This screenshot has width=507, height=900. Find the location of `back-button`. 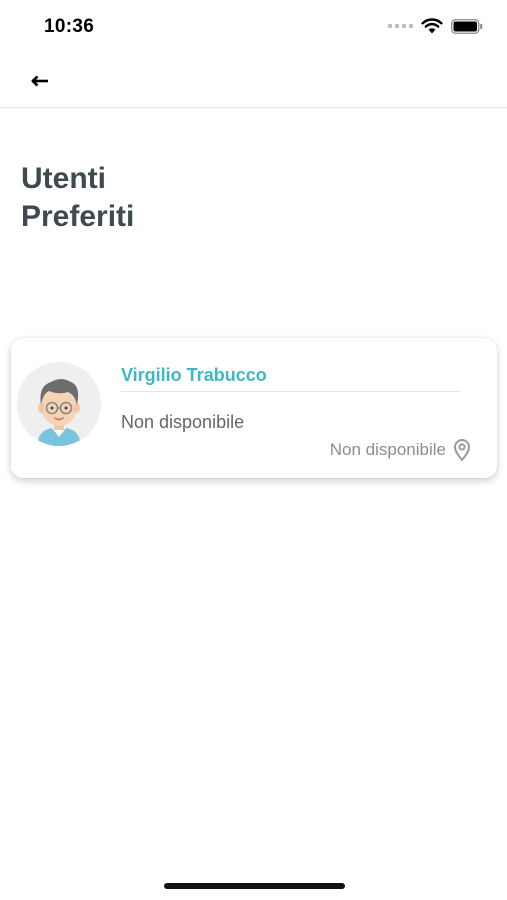

back-button is located at coordinates (40, 81).